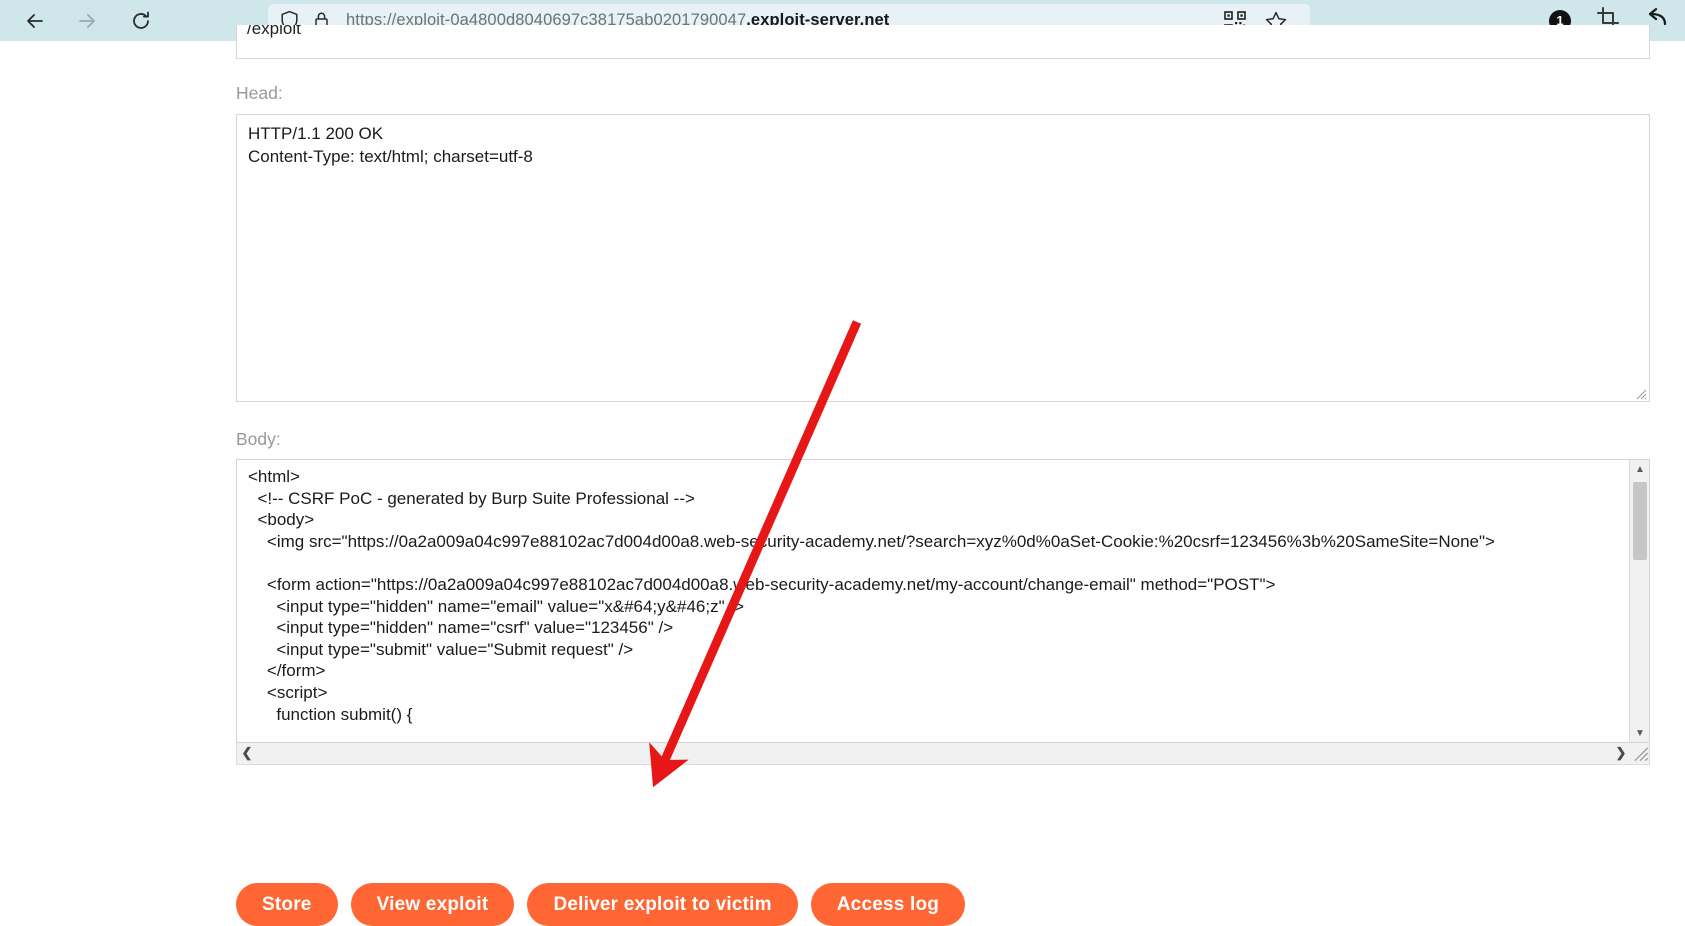  What do you see at coordinates (943, 42) in the screenshot?
I see `response-file-input: /exploit` at bounding box center [943, 42].